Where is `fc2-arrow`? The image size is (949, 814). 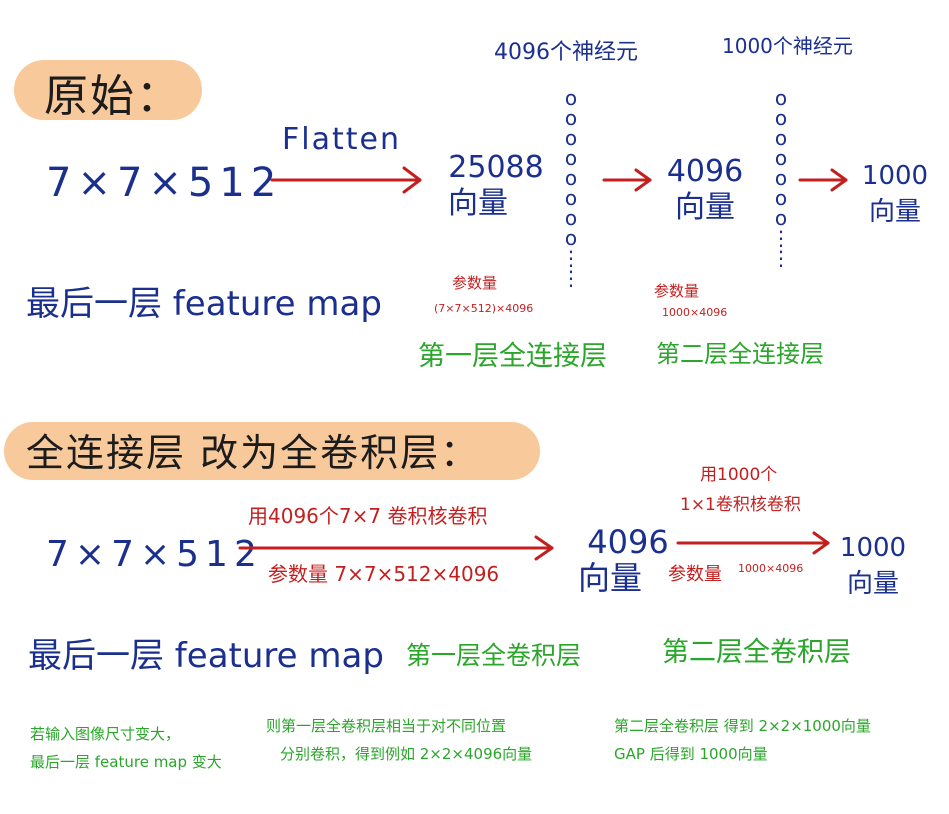
fc2-arrow is located at coordinates (823, 180).